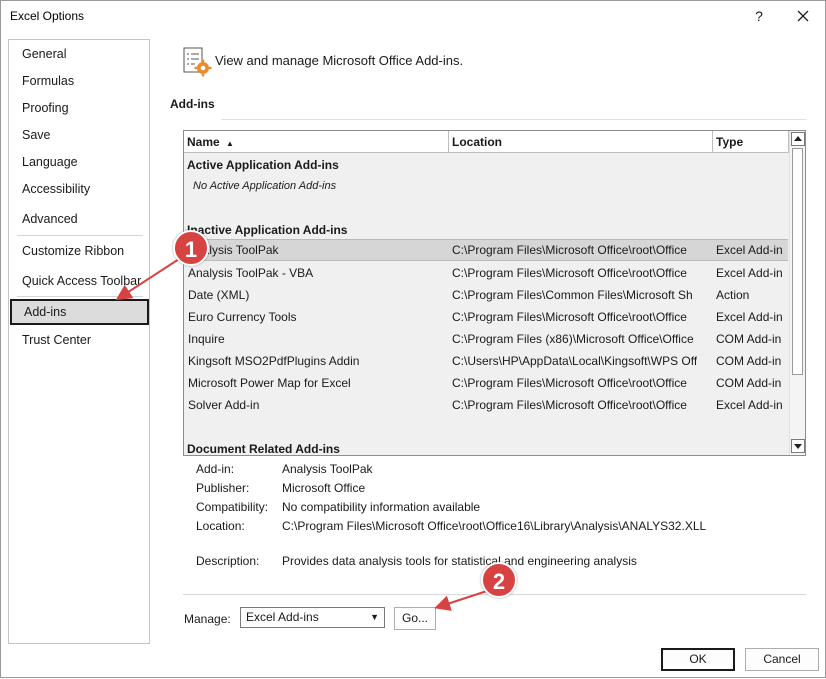 Image resolution: width=826 pixels, height=679 pixels. What do you see at coordinates (316, 142) in the screenshot?
I see `column-header-name: Name ▲` at bounding box center [316, 142].